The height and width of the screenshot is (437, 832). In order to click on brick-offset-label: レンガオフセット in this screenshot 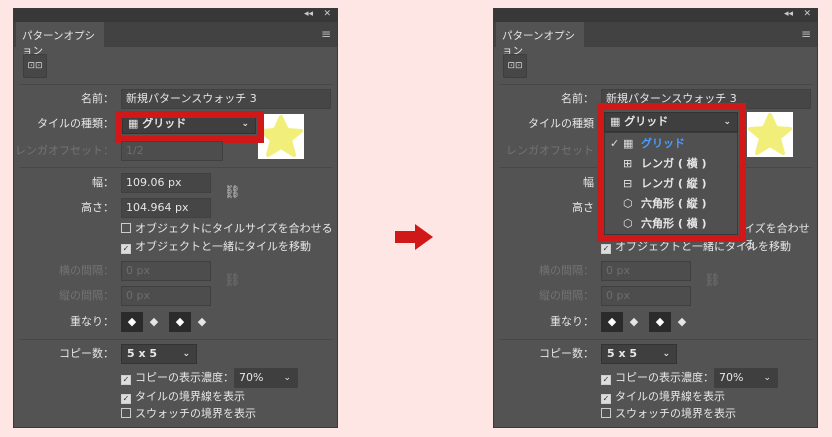, I will do `click(550, 150)`.